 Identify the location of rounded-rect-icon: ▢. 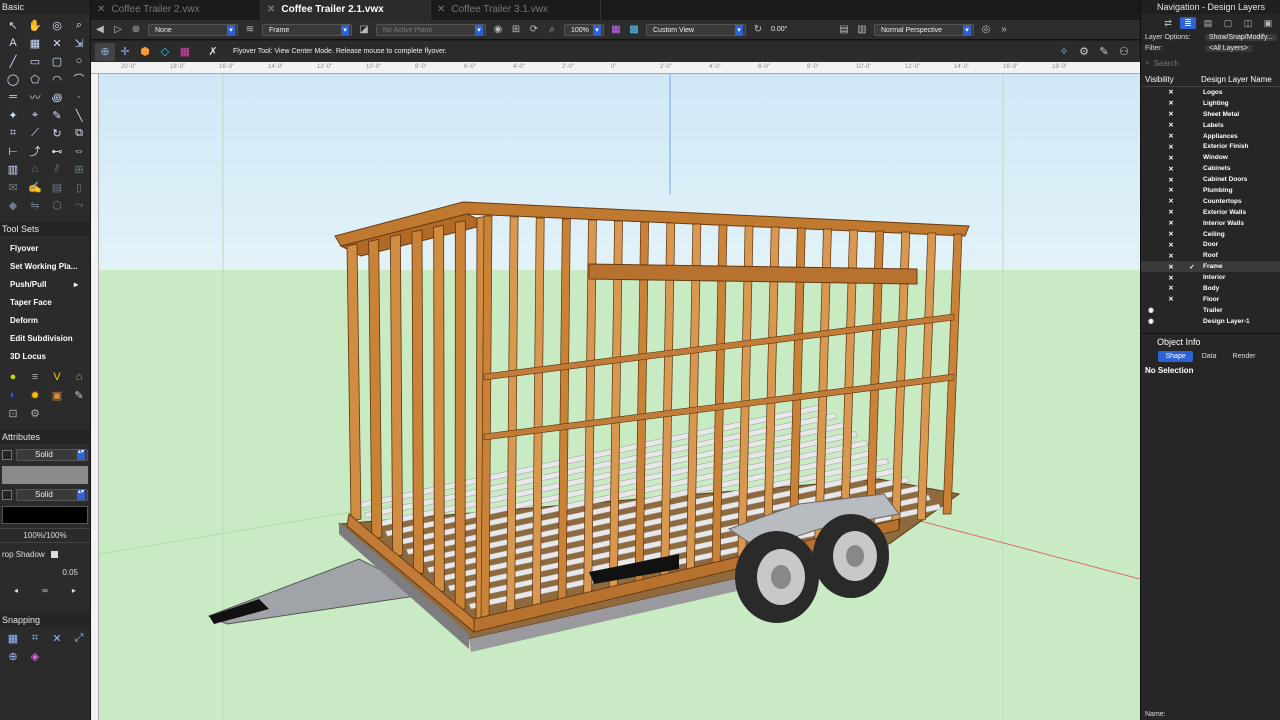
(57, 61).